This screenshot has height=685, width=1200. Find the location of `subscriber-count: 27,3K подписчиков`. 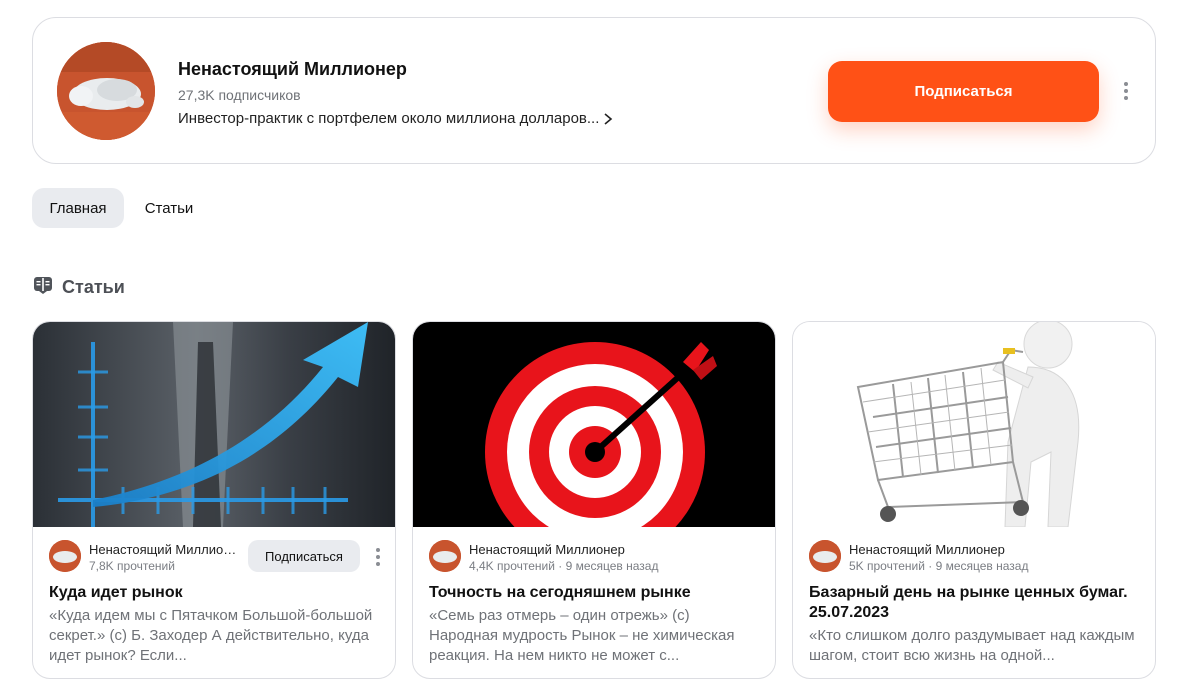

subscriber-count: 27,3K подписчиков is located at coordinates (239, 95).